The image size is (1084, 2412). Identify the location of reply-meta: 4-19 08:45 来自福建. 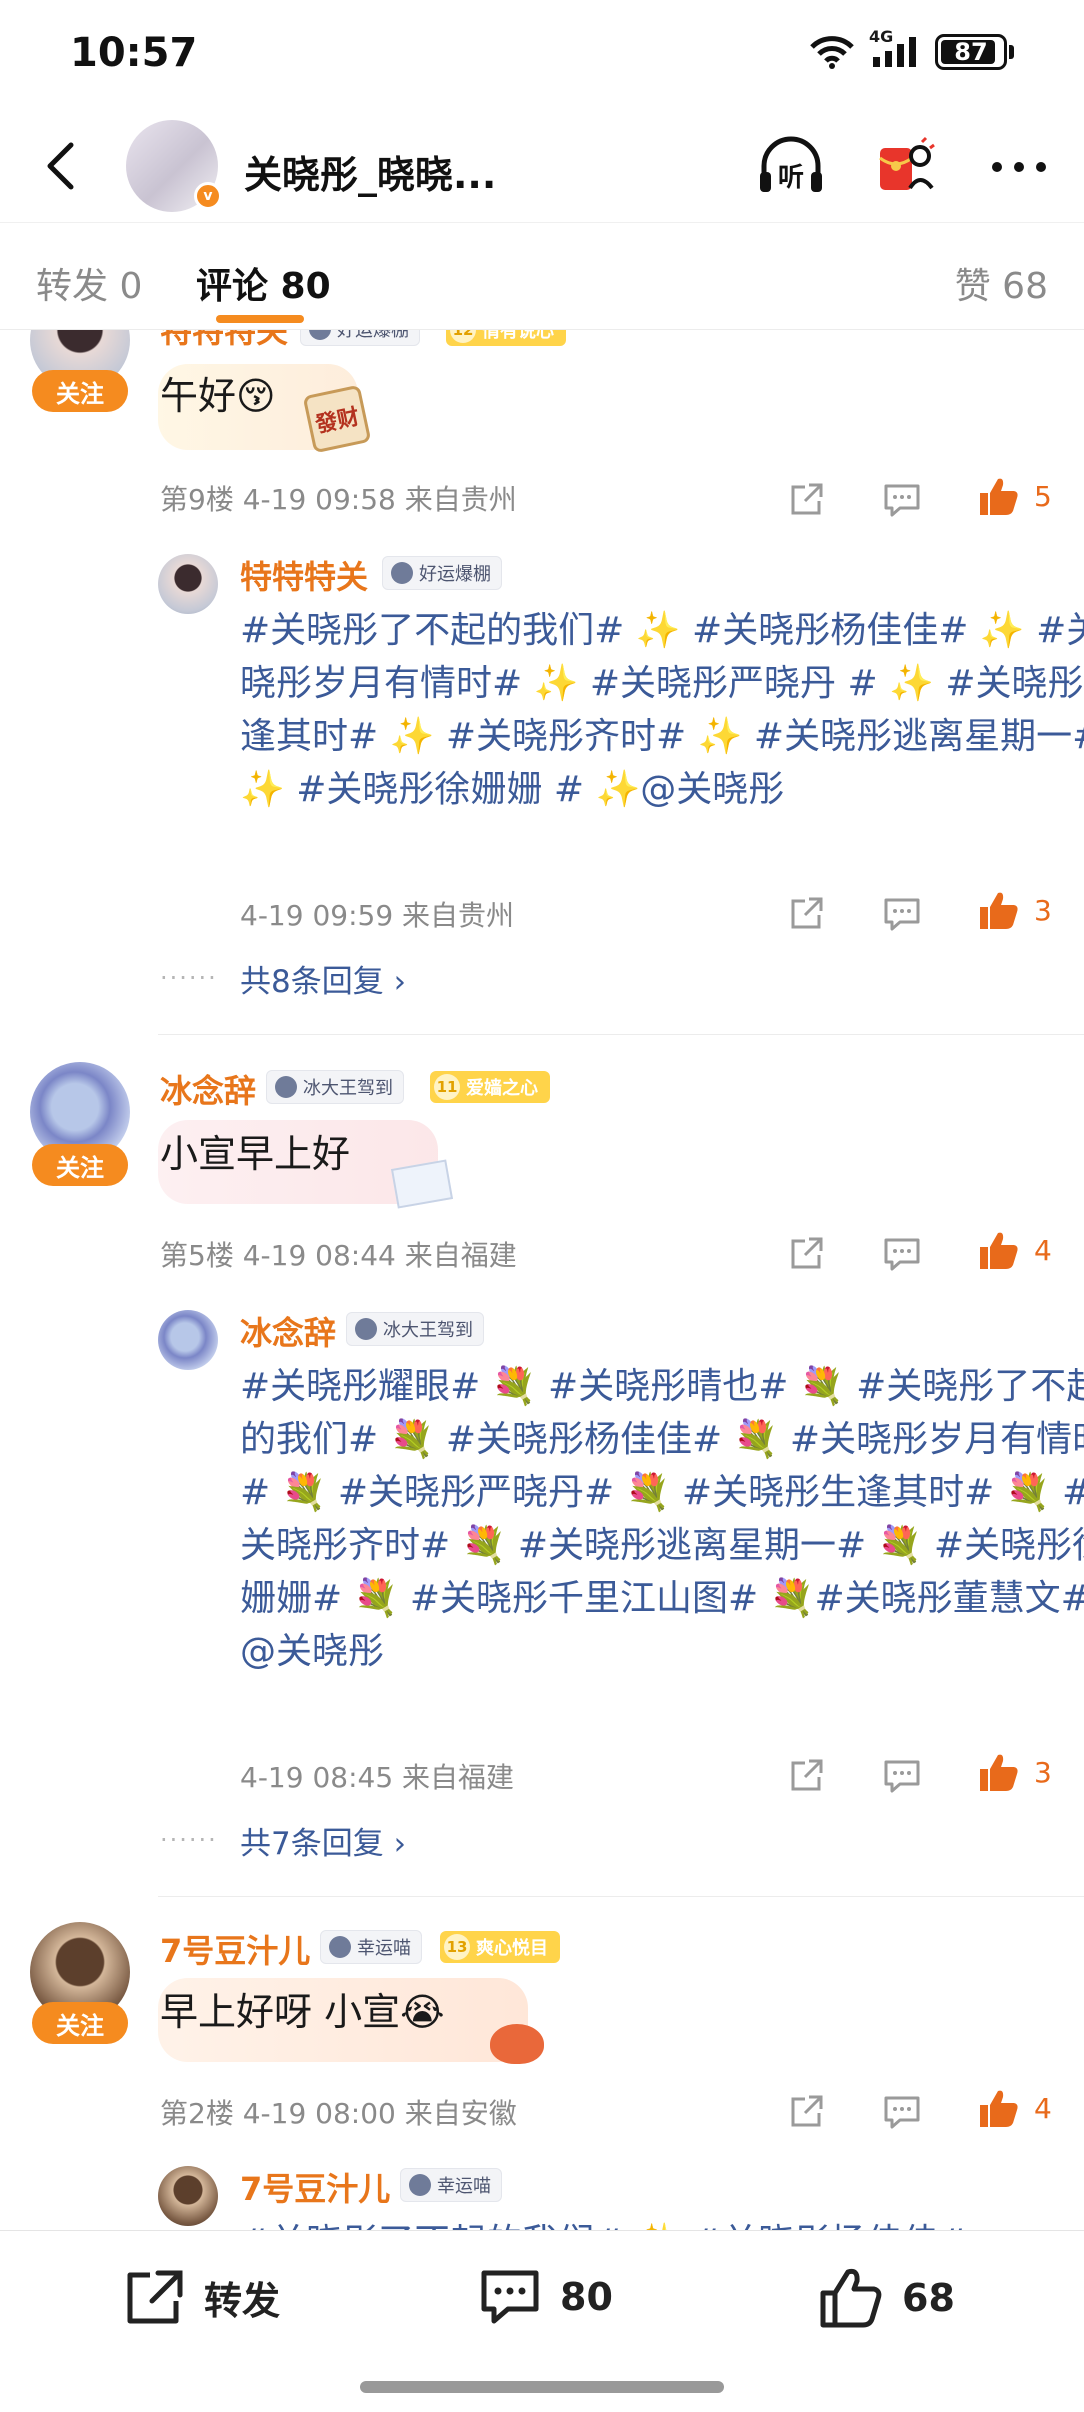
(377, 1777).